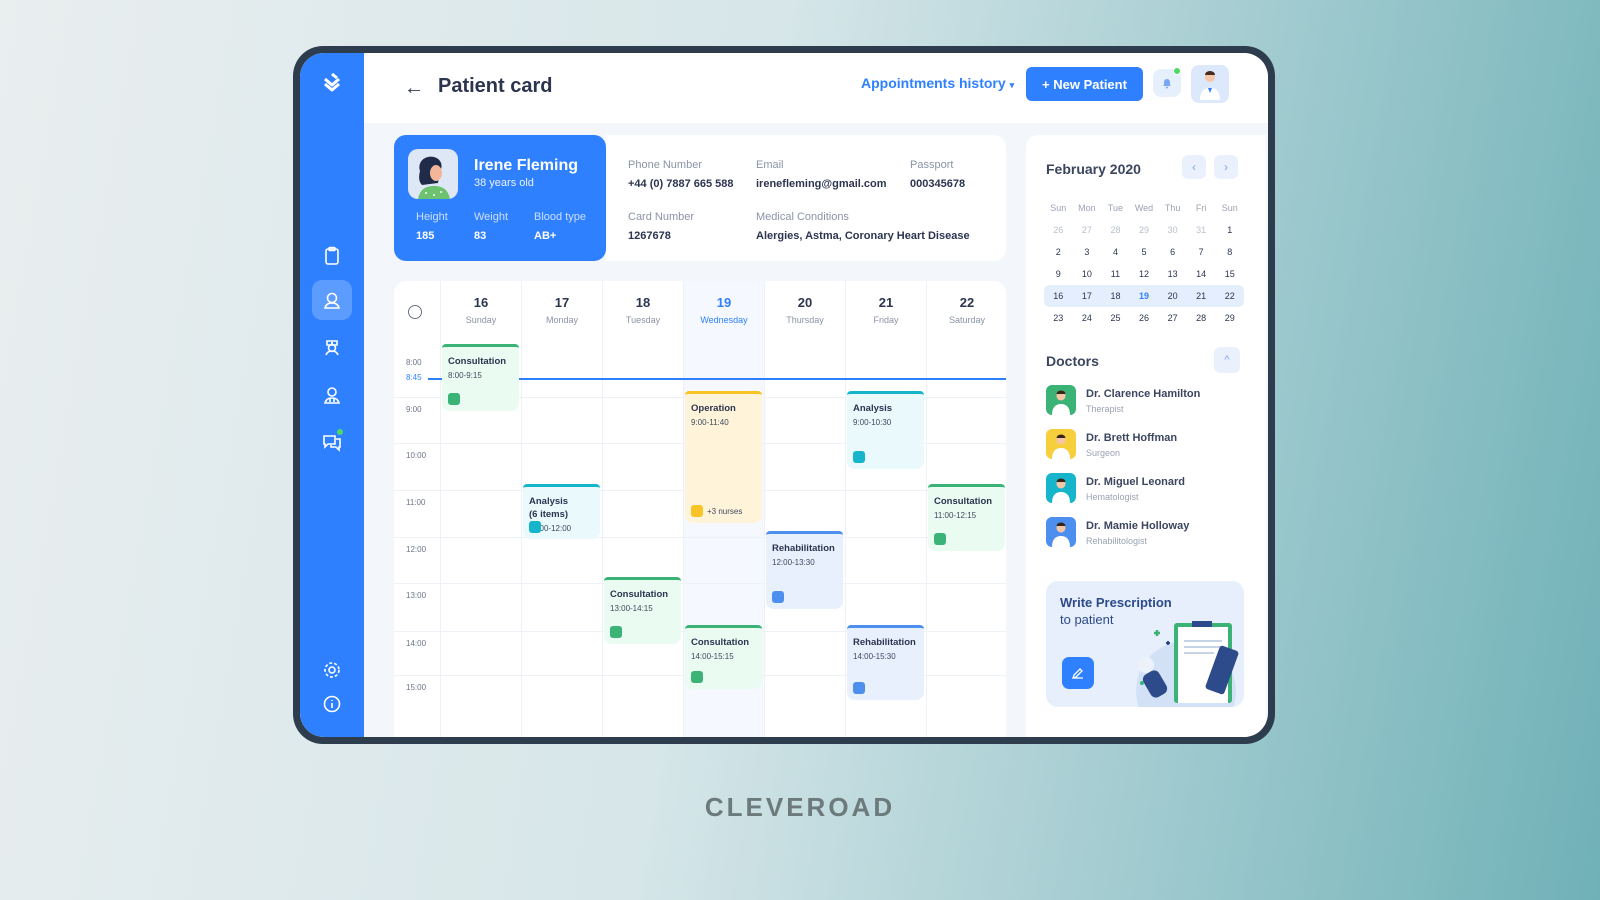  What do you see at coordinates (1115, 296) in the screenshot?
I see `calendar-day: 18` at bounding box center [1115, 296].